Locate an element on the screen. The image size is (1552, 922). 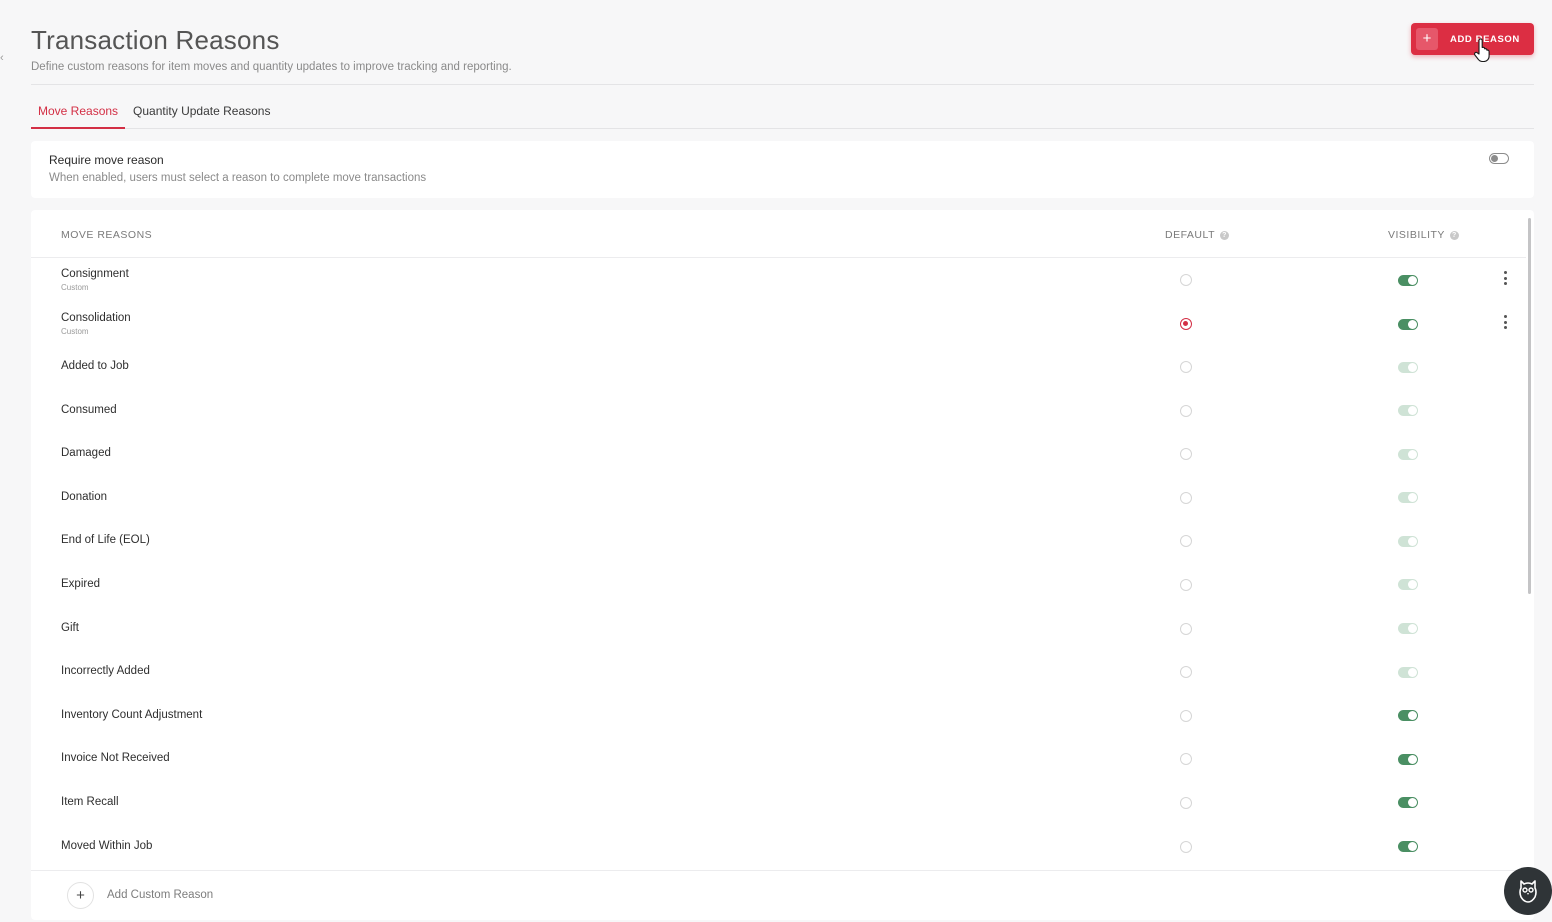
column-header-default-label: DEFAULT is located at coordinates (1190, 235).